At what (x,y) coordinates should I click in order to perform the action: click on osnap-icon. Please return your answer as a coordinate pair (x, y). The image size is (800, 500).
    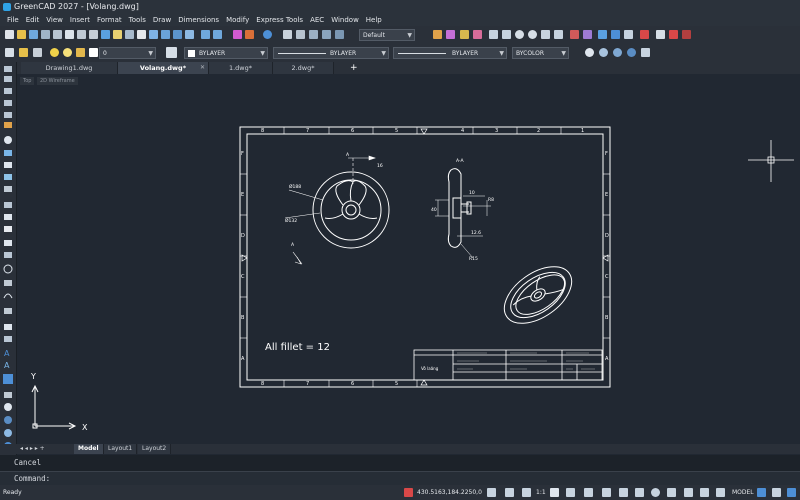
    Looking at the image, I should click on (588, 492).